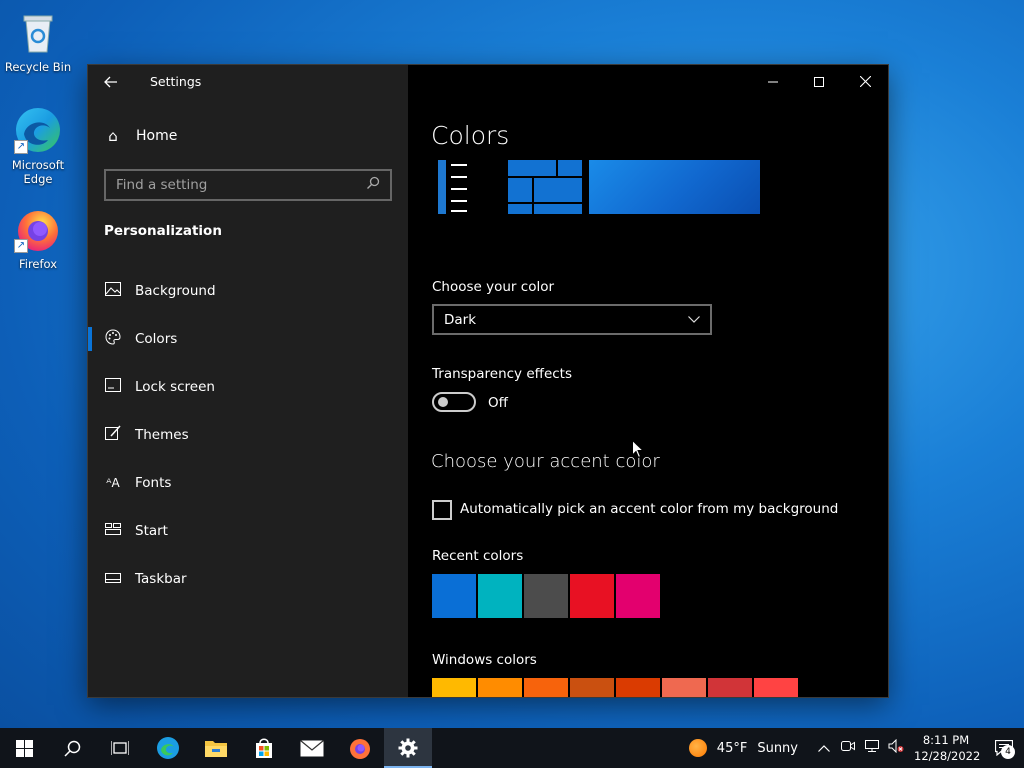 The width and height of the screenshot is (1024, 768). I want to click on desktop-icon-label: Recycle Bin, so click(38, 67).